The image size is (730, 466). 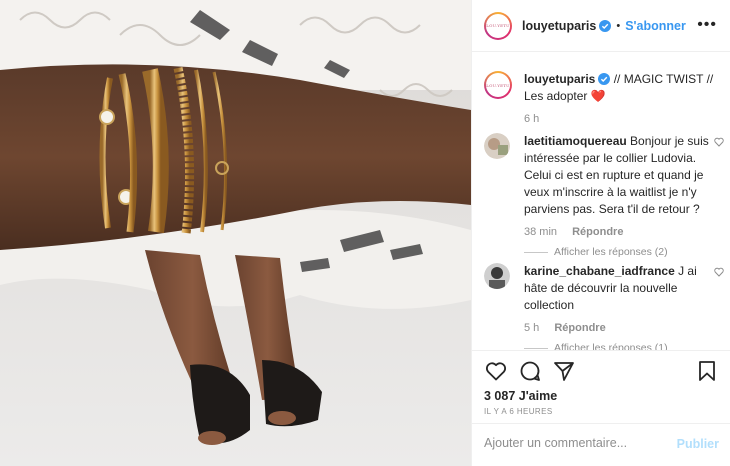 I want to click on brand-logo-text: LOU.YETU, so click(x=498, y=25).